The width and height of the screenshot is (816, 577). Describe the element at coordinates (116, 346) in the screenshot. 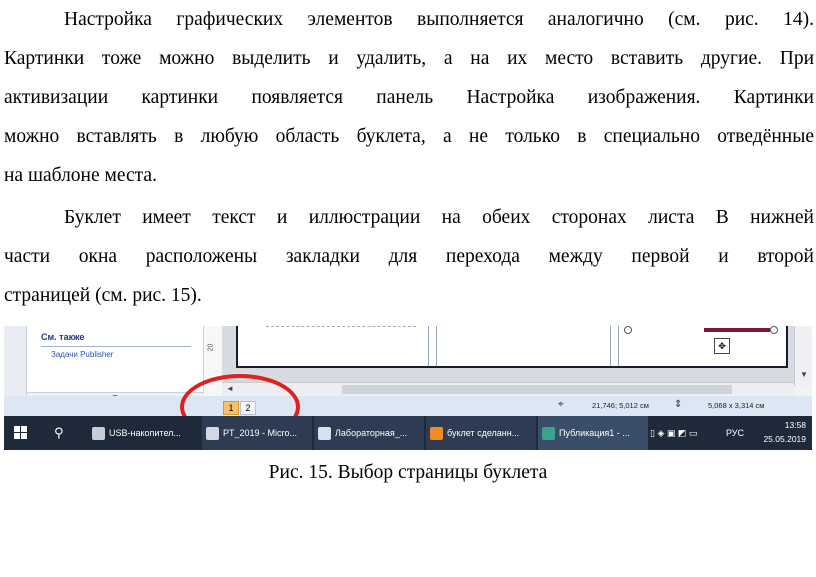

I see `divider` at that location.